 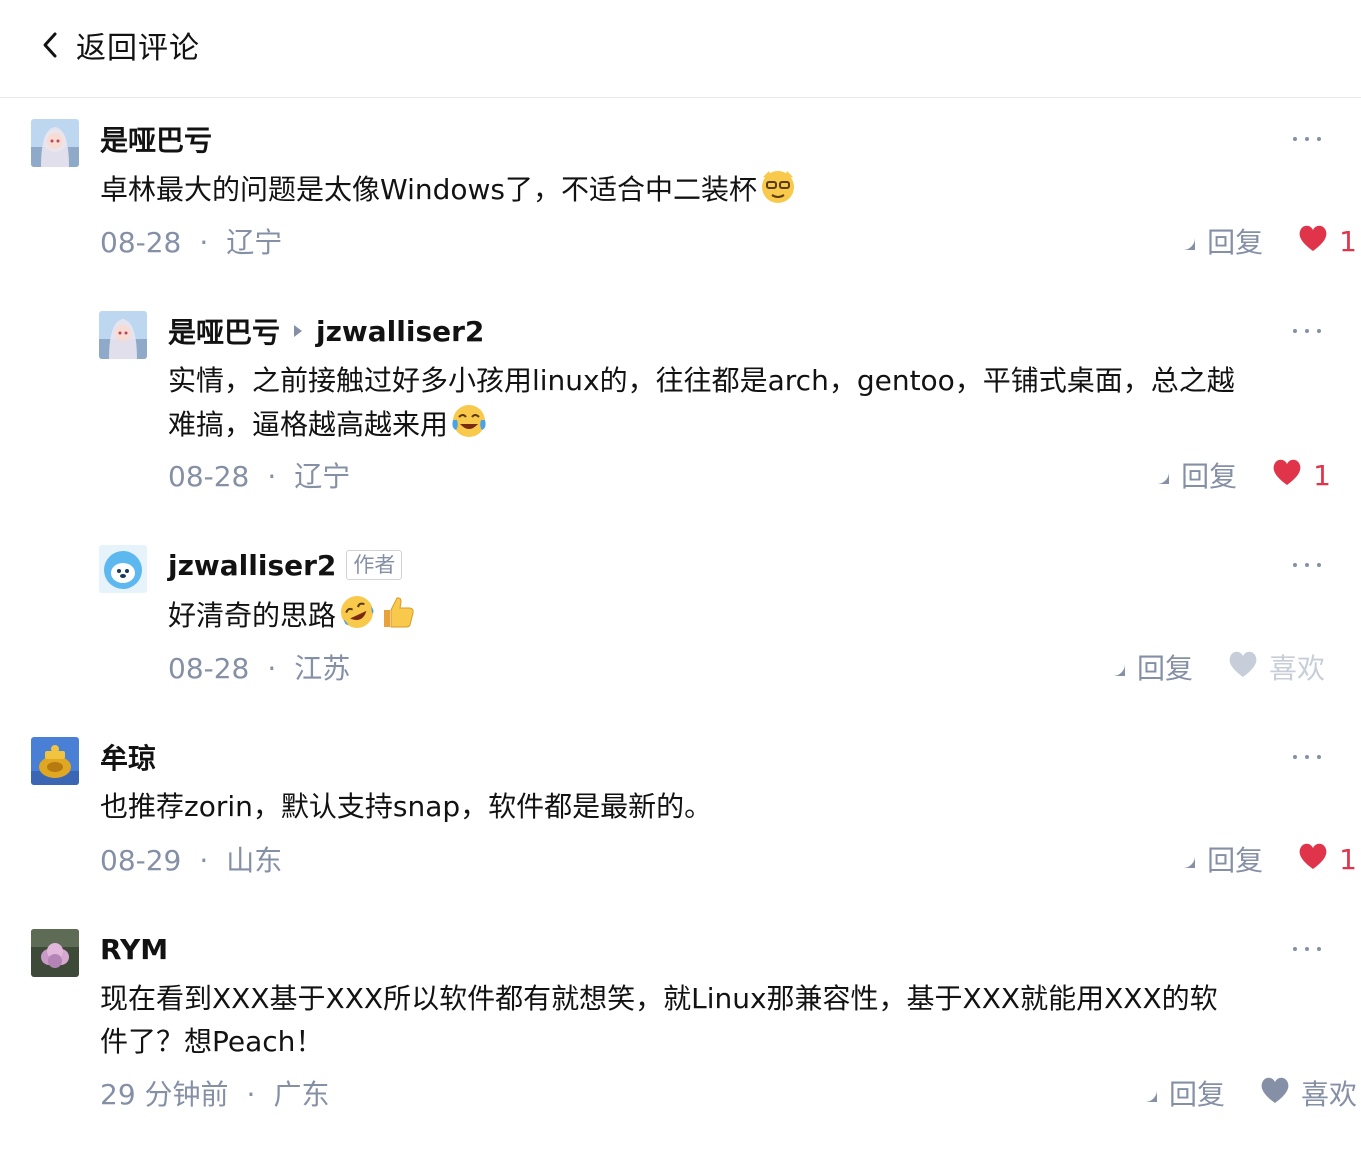 I want to click on comment-date: 08-29, so click(x=141, y=860).